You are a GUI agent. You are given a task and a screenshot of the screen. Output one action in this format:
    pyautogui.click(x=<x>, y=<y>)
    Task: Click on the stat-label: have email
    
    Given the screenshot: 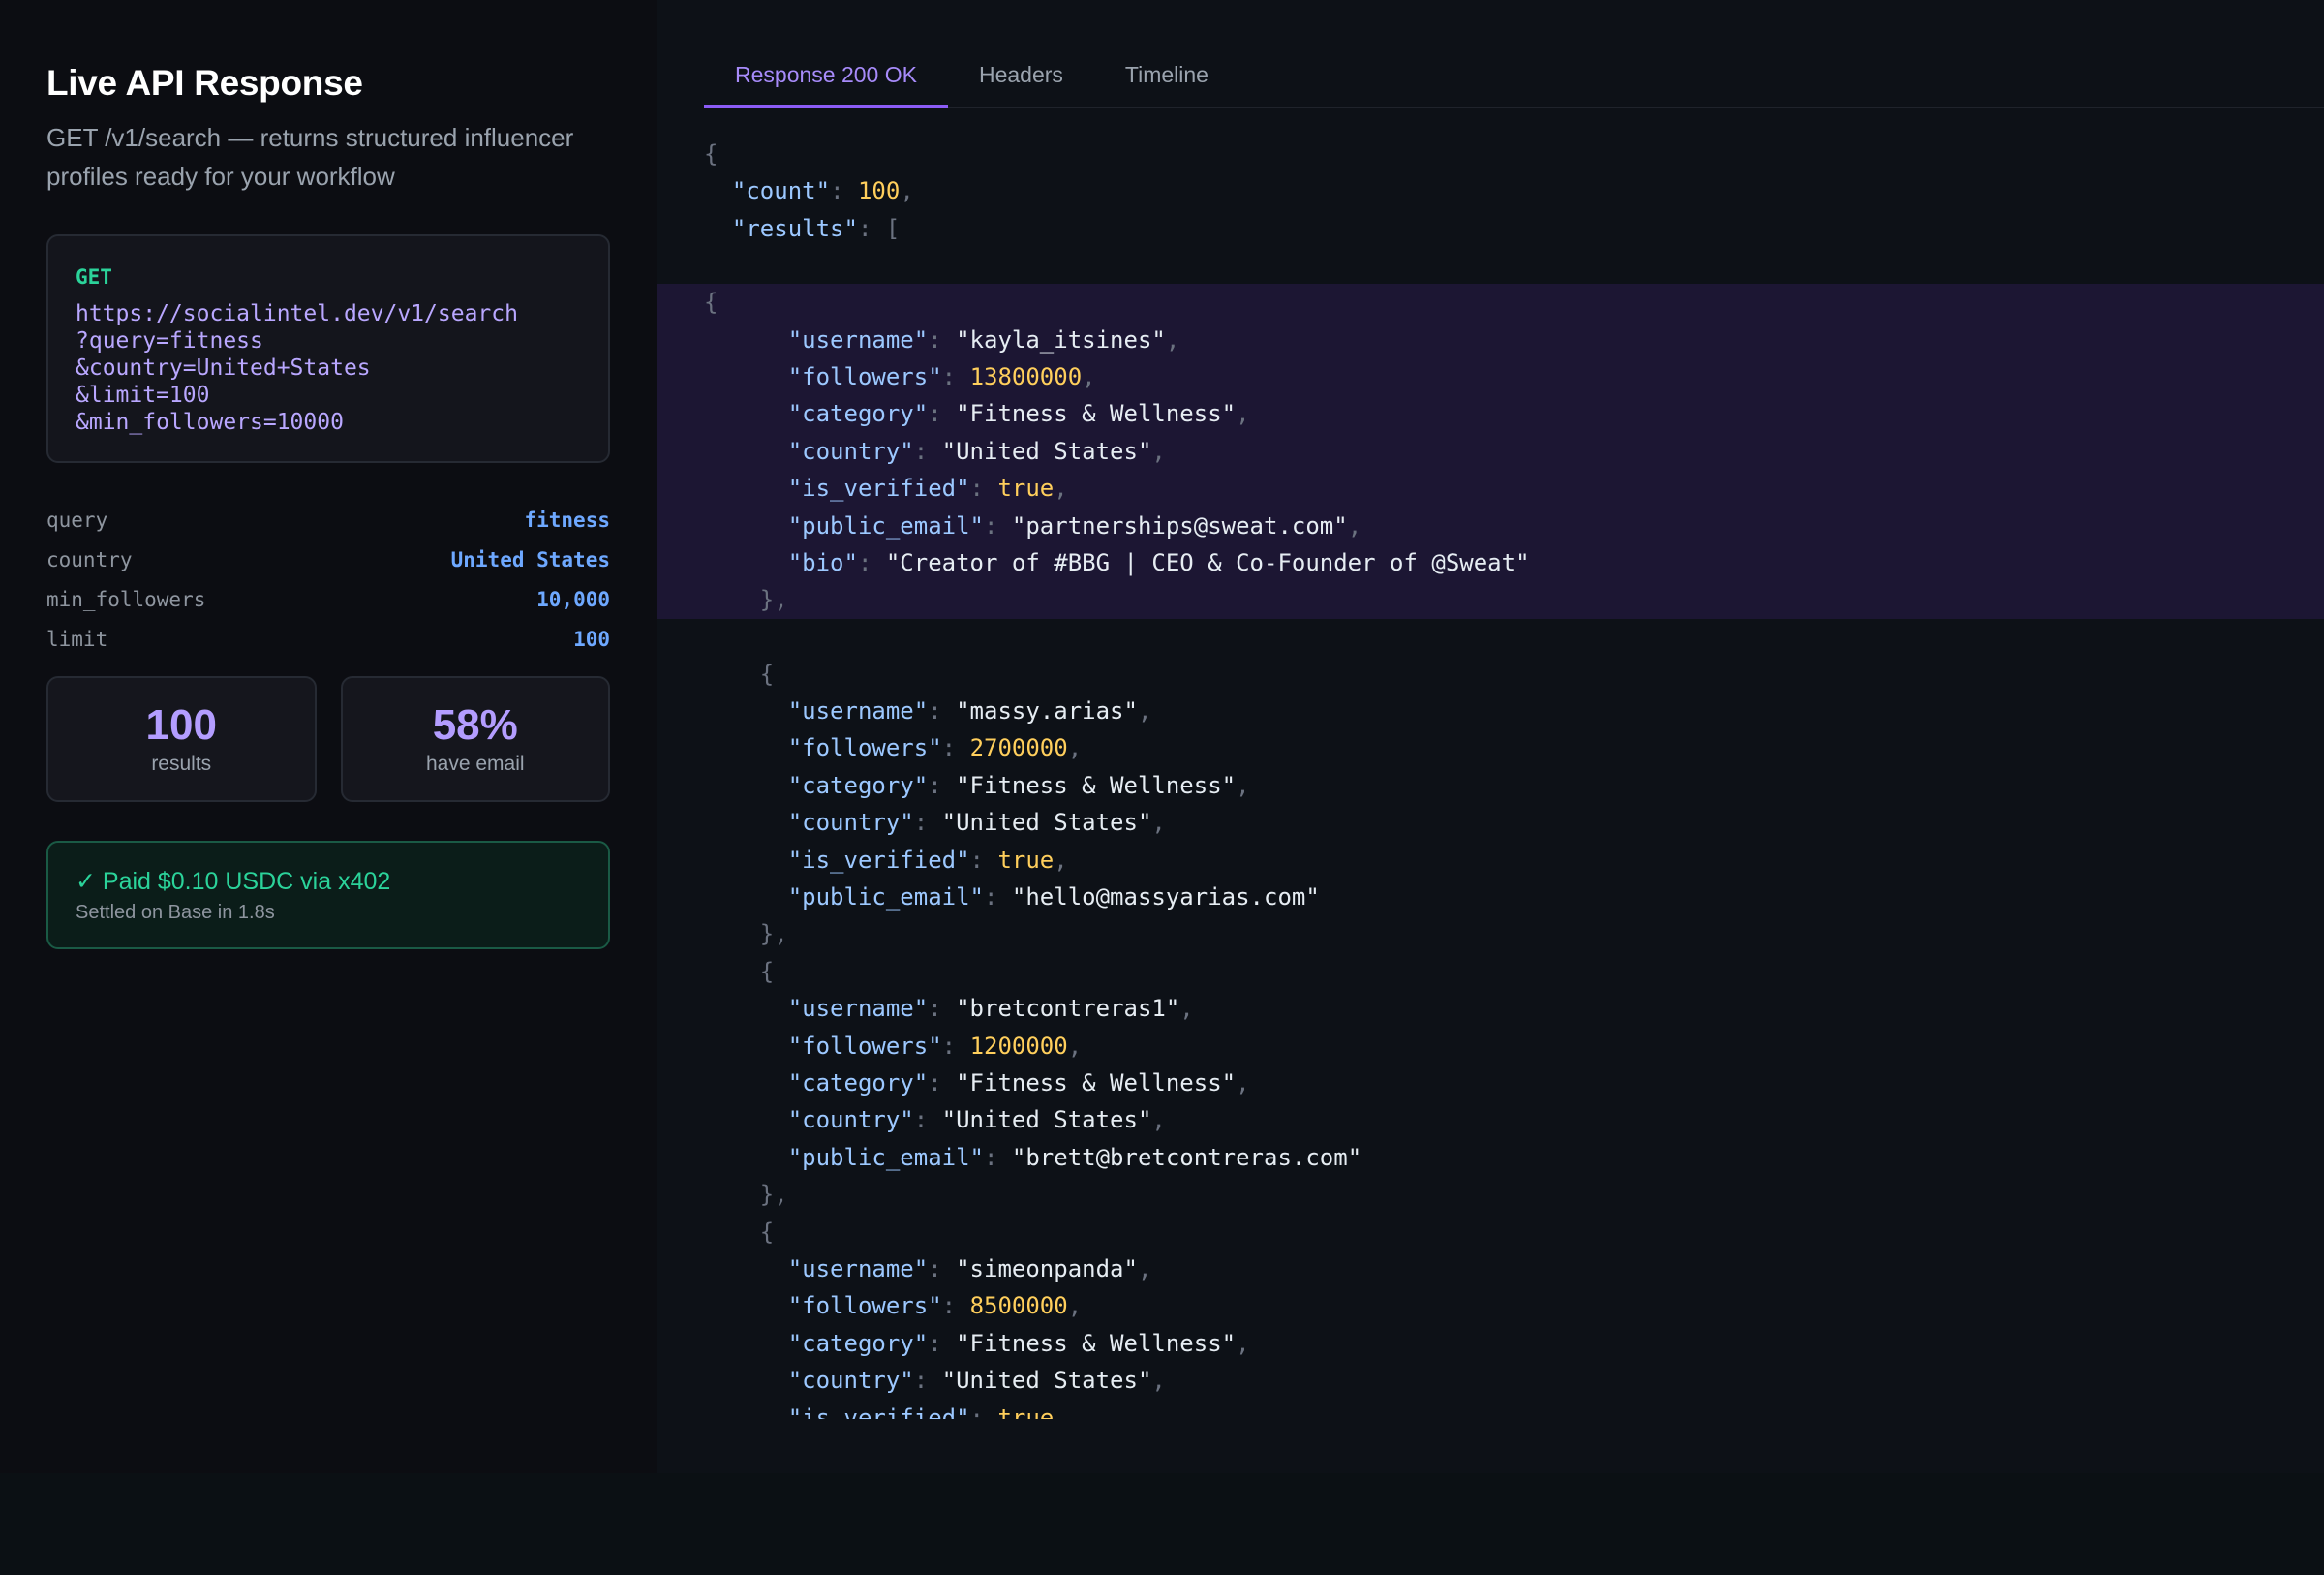 What is the action you would take?
    pyautogui.click(x=476, y=764)
    